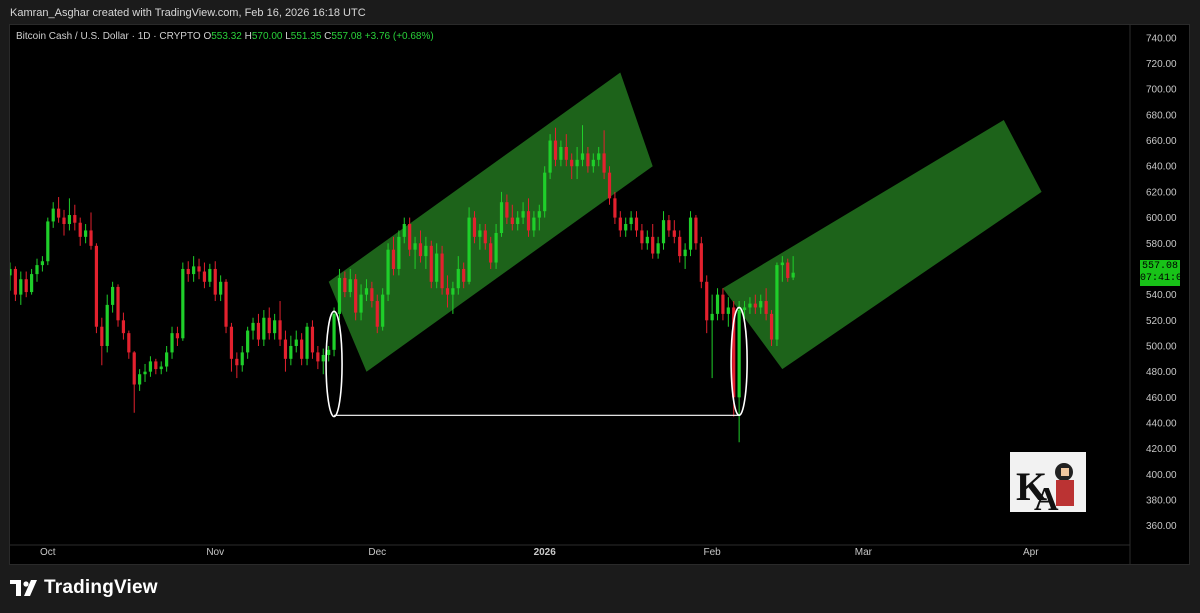 This screenshot has width=1200, height=613. I want to click on tradingview-brand: TradingView, so click(84, 588).